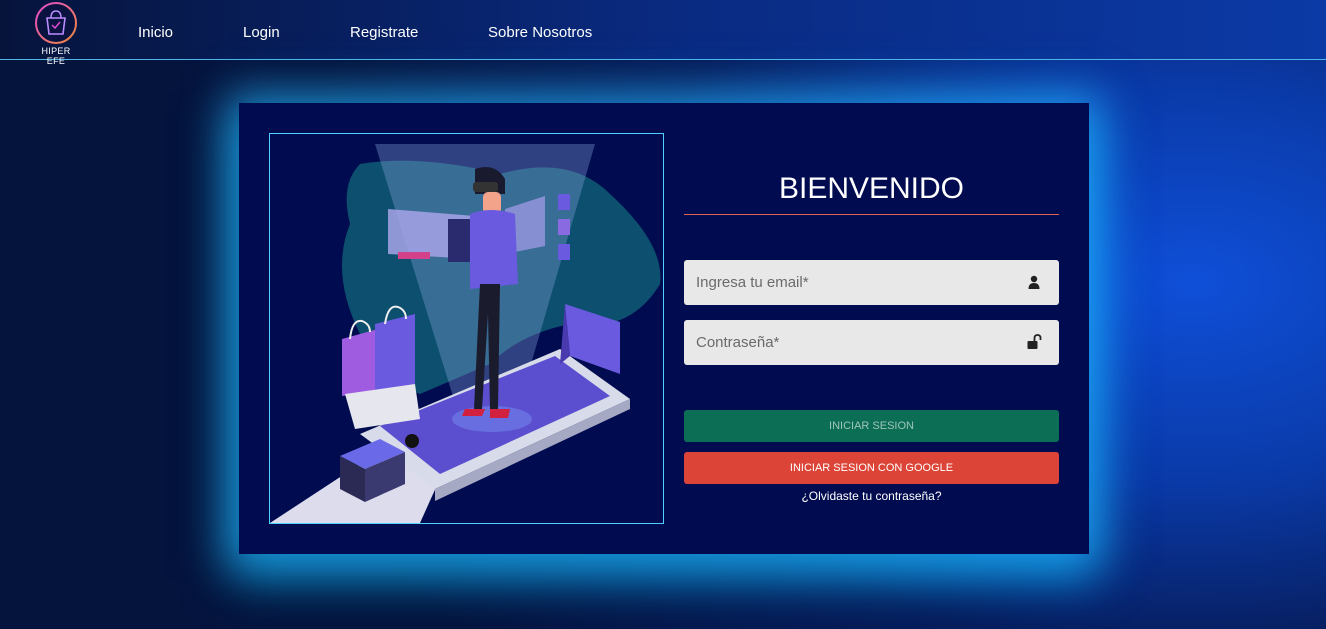 Image resolution: width=1326 pixels, height=629 pixels. Describe the element at coordinates (1034, 341) in the screenshot. I see `unlock-icon` at that location.